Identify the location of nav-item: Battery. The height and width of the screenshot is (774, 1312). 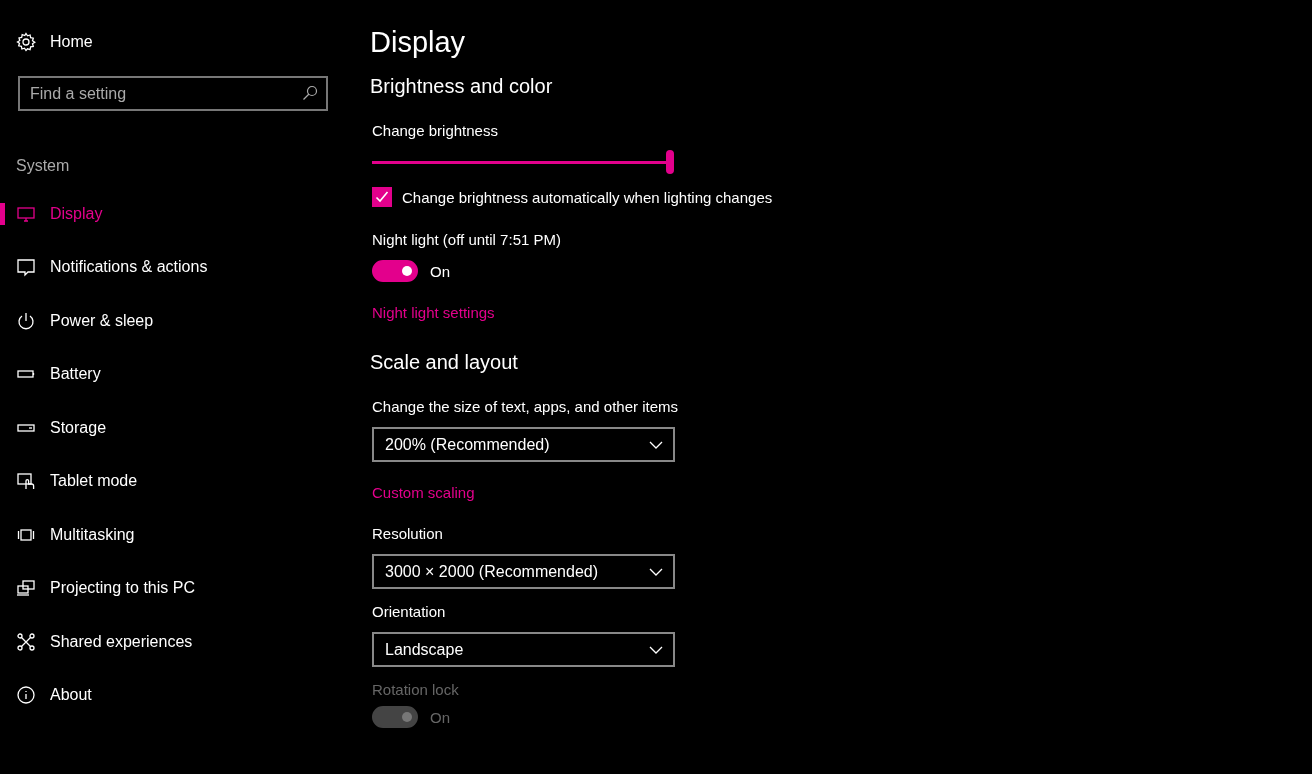
(170, 374).